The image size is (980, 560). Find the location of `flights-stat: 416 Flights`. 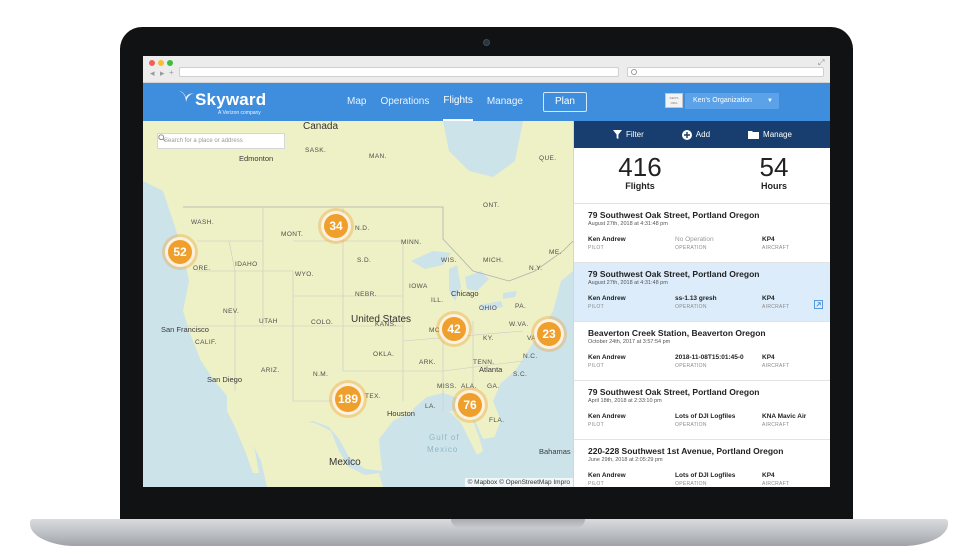

flights-stat: 416 Flights is located at coordinates (640, 172).